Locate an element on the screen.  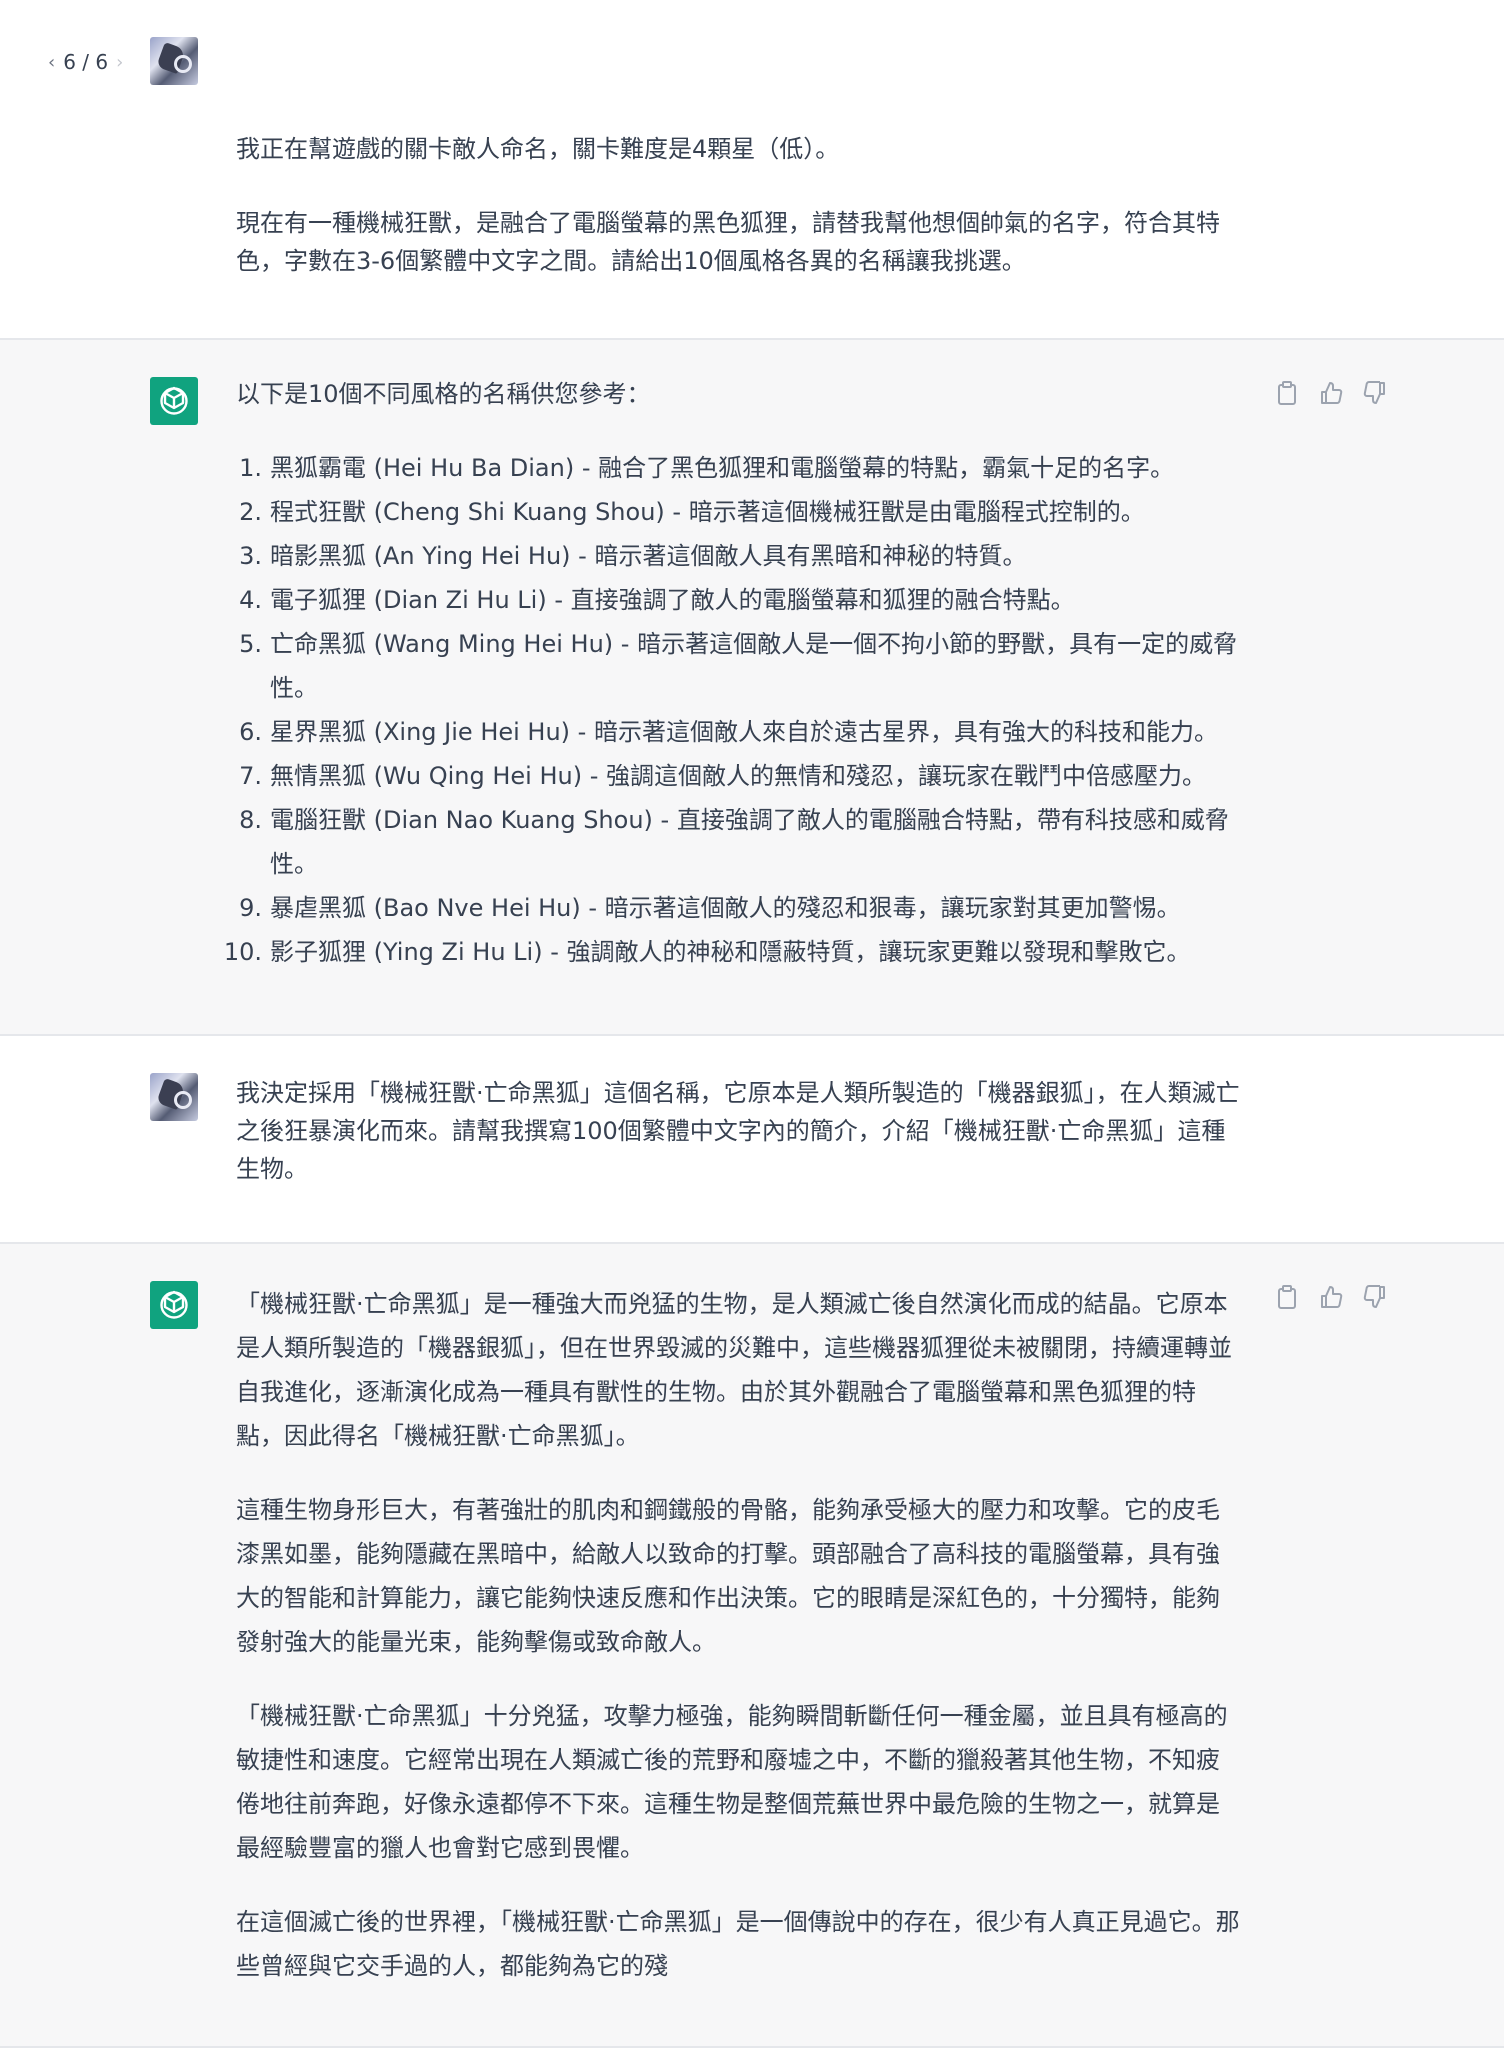
list-item-number: 5. is located at coordinates (250, 644).